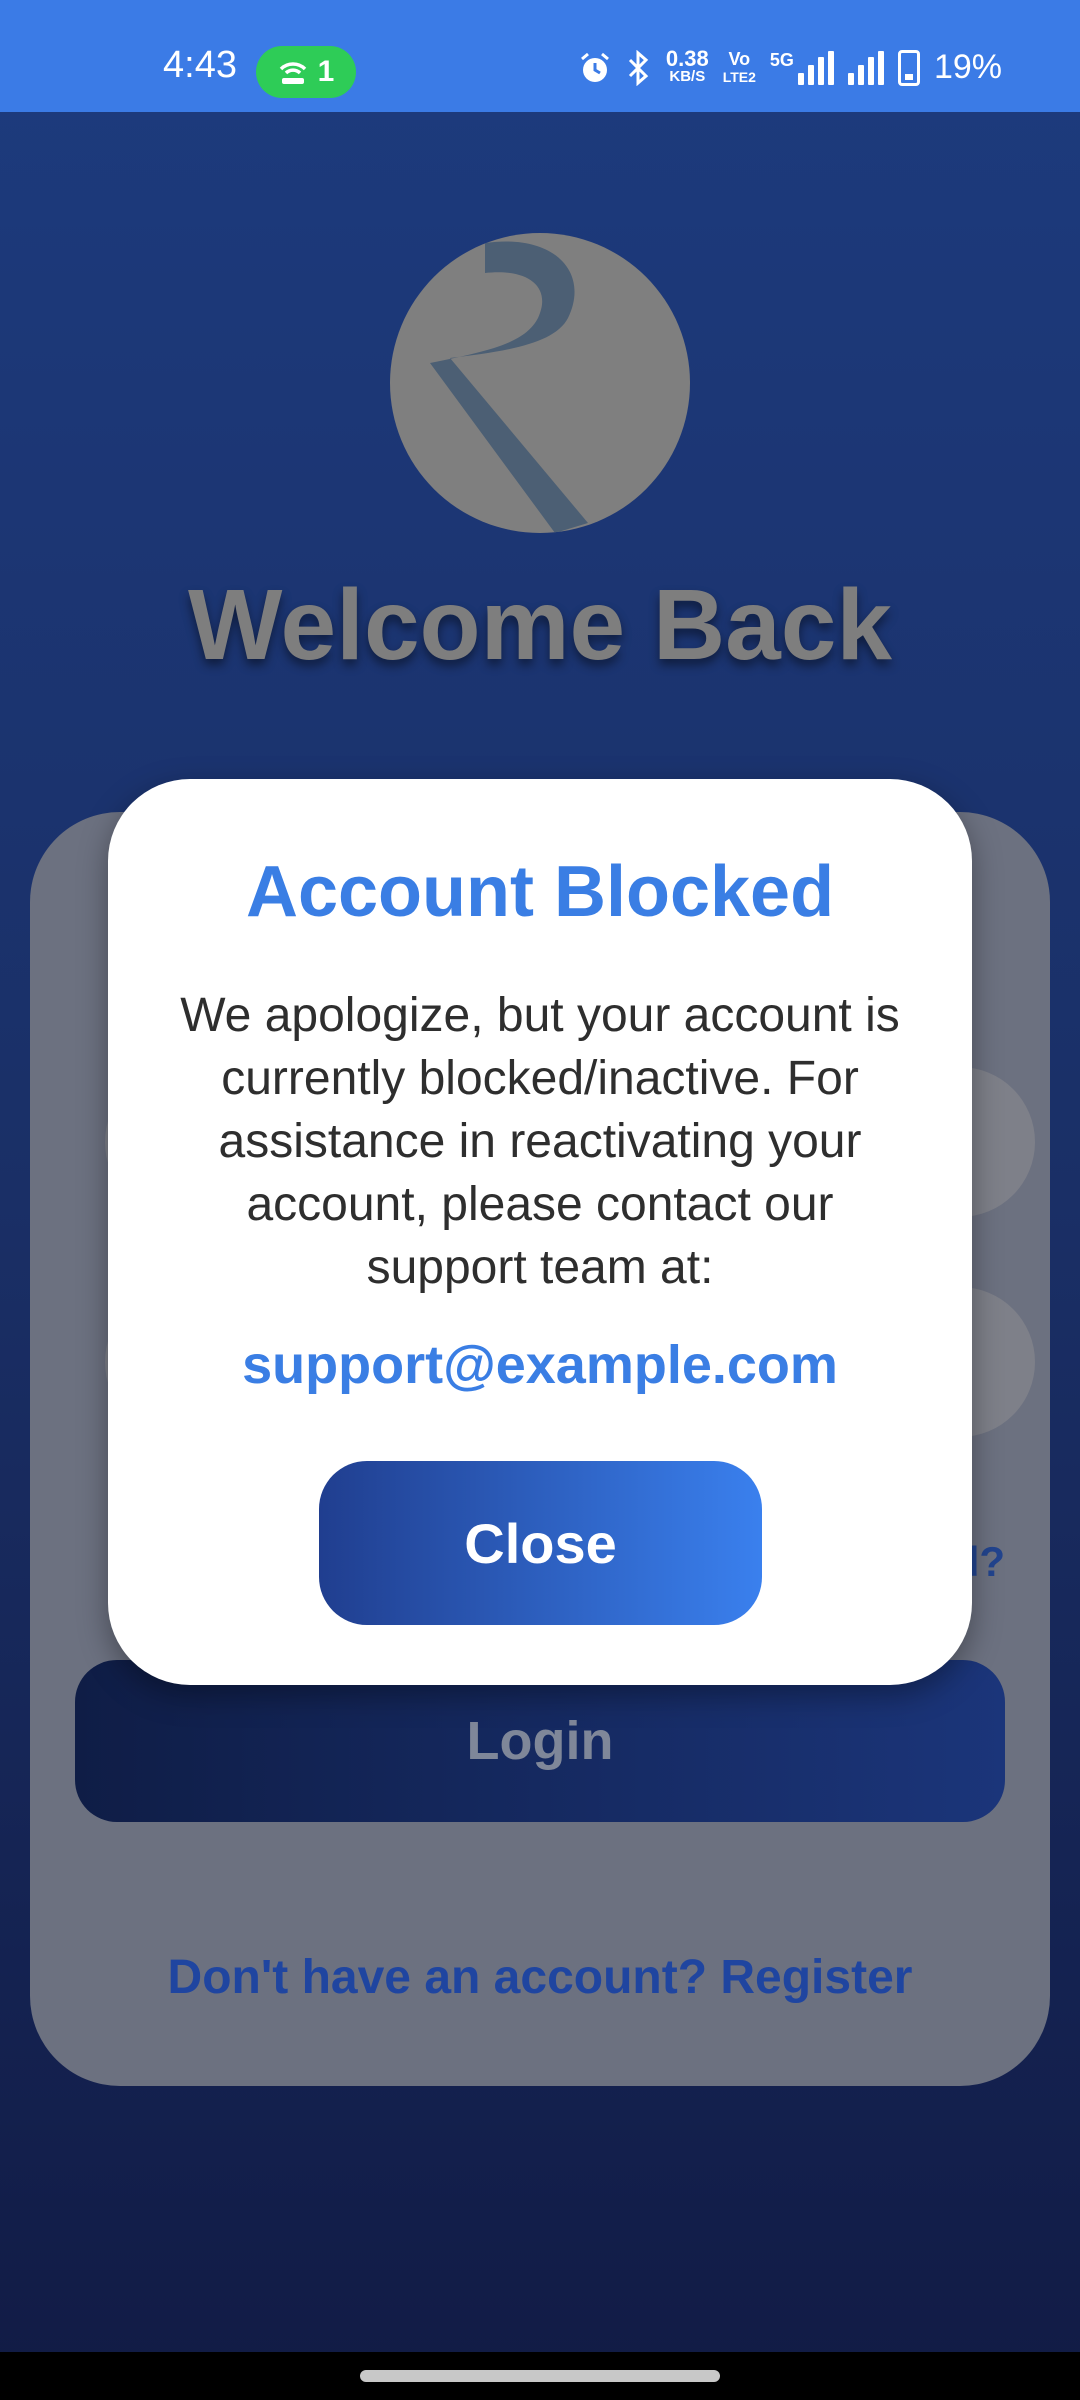  What do you see at coordinates (908, 67) in the screenshot?
I see `battery-icon` at bounding box center [908, 67].